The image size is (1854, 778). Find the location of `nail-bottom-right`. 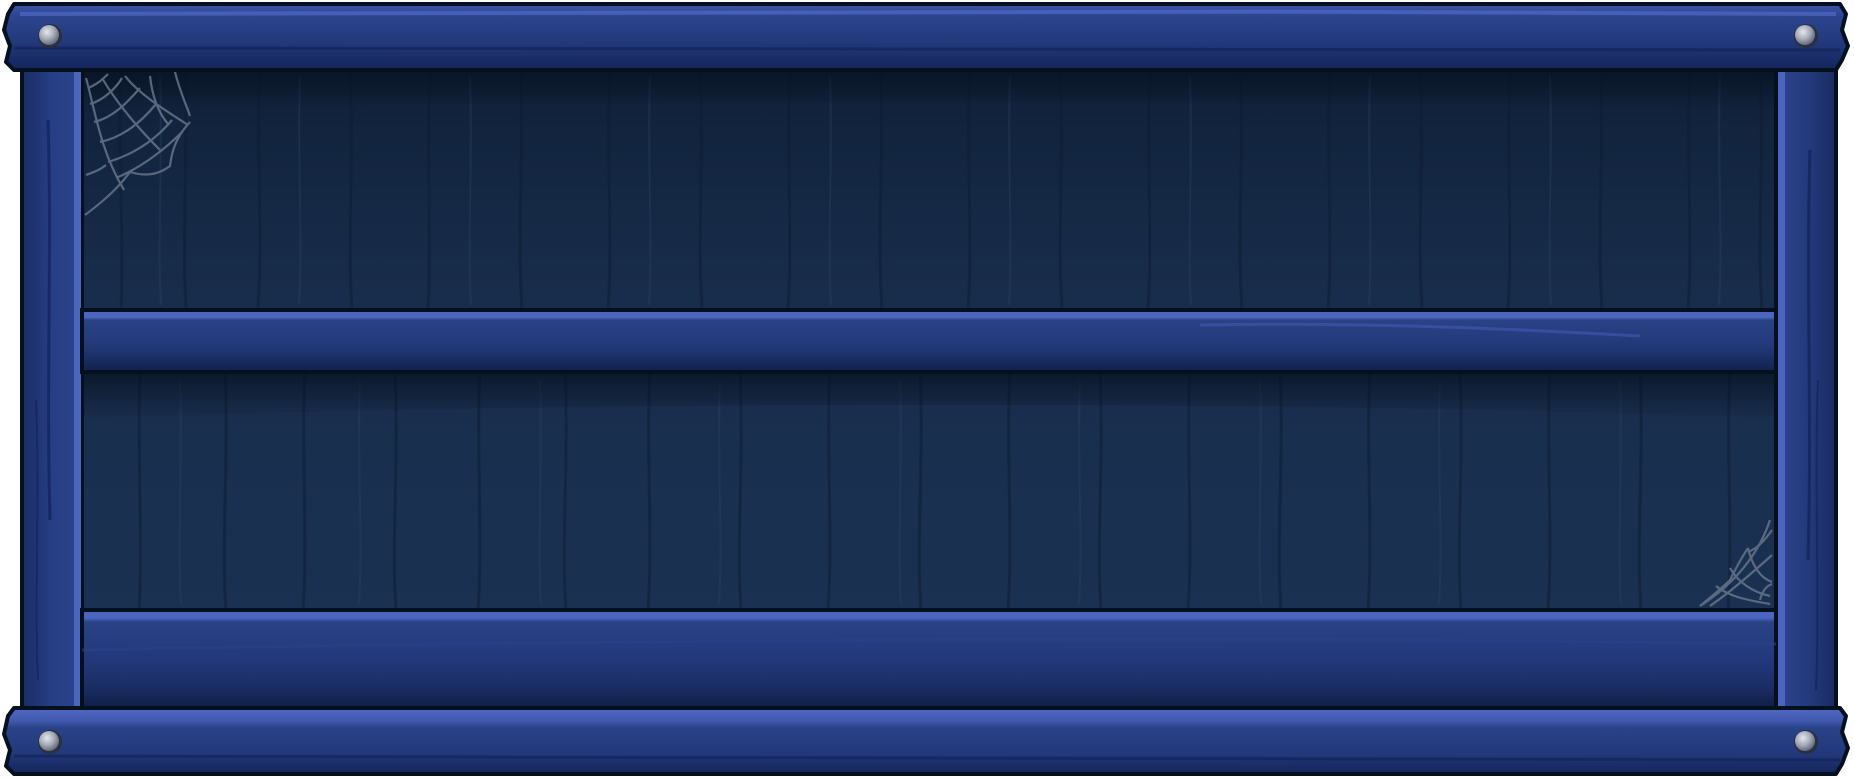

nail-bottom-right is located at coordinates (1806, 742).